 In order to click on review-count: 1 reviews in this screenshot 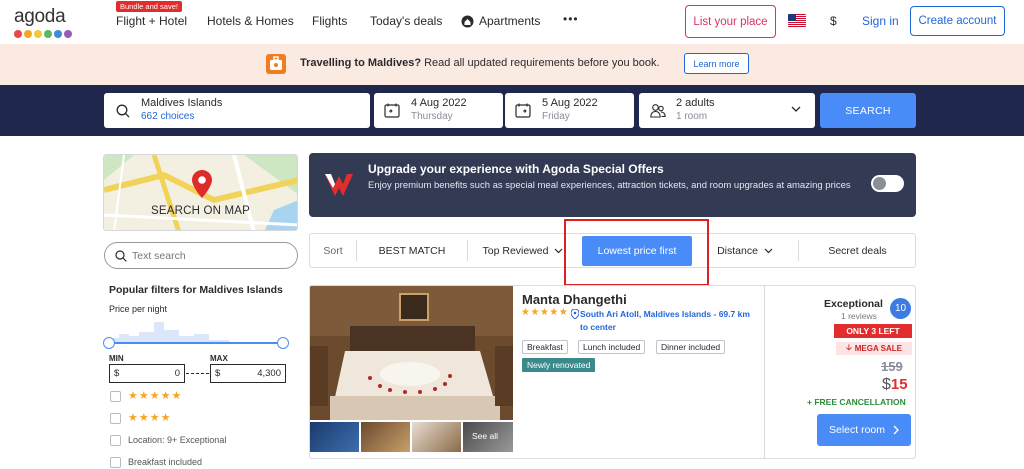, I will do `click(859, 316)`.